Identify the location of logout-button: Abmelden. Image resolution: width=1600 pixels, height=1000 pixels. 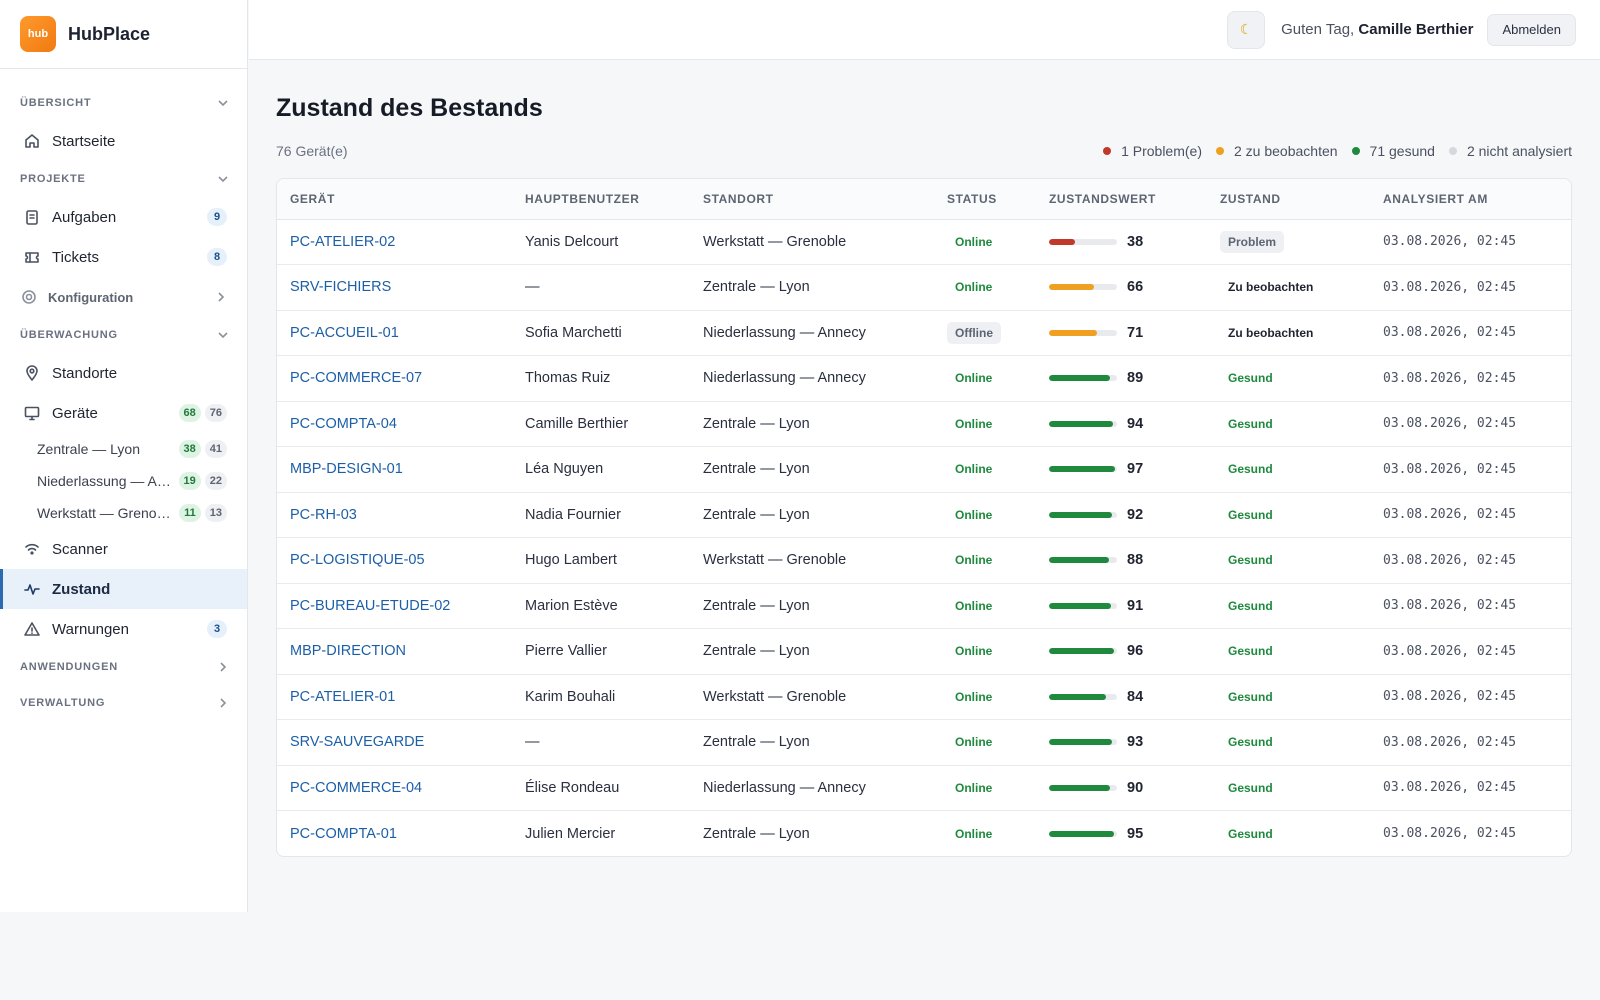
(1531, 29).